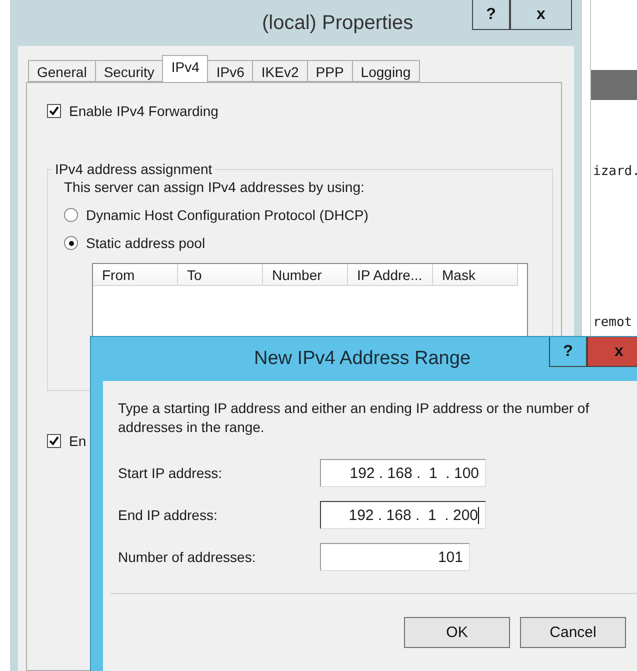 The height and width of the screenshot is (671, 637). I want to click on tab: IKEv2, so click(280, 71).